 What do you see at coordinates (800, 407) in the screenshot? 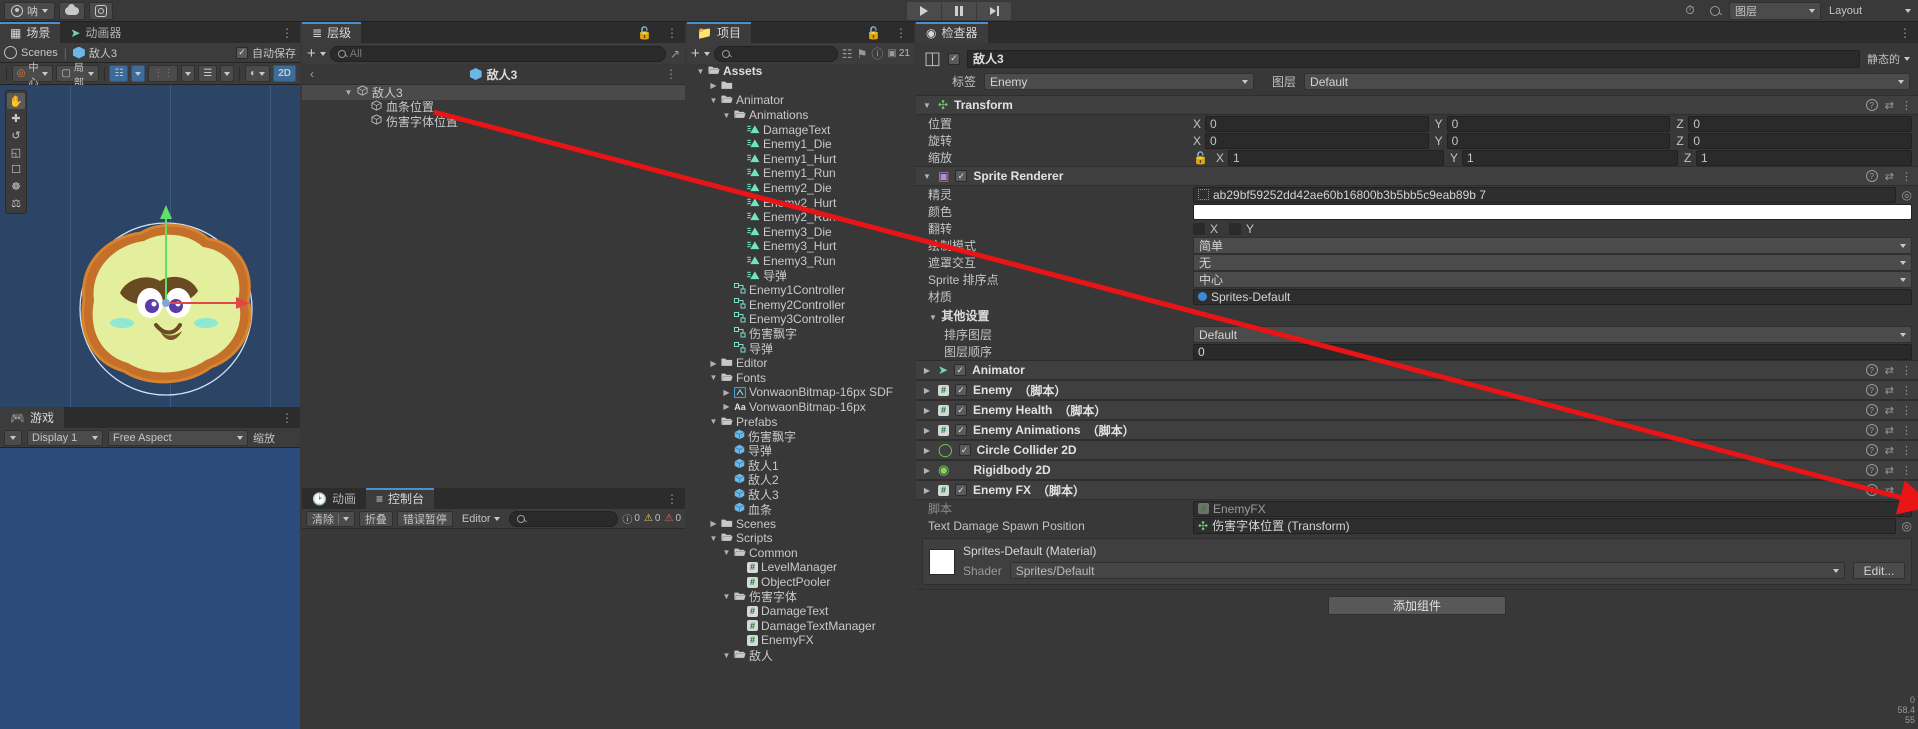
I see `project-item: ▶ Aa VonwaonBitmap-16px` at bounding box center [800, 407].